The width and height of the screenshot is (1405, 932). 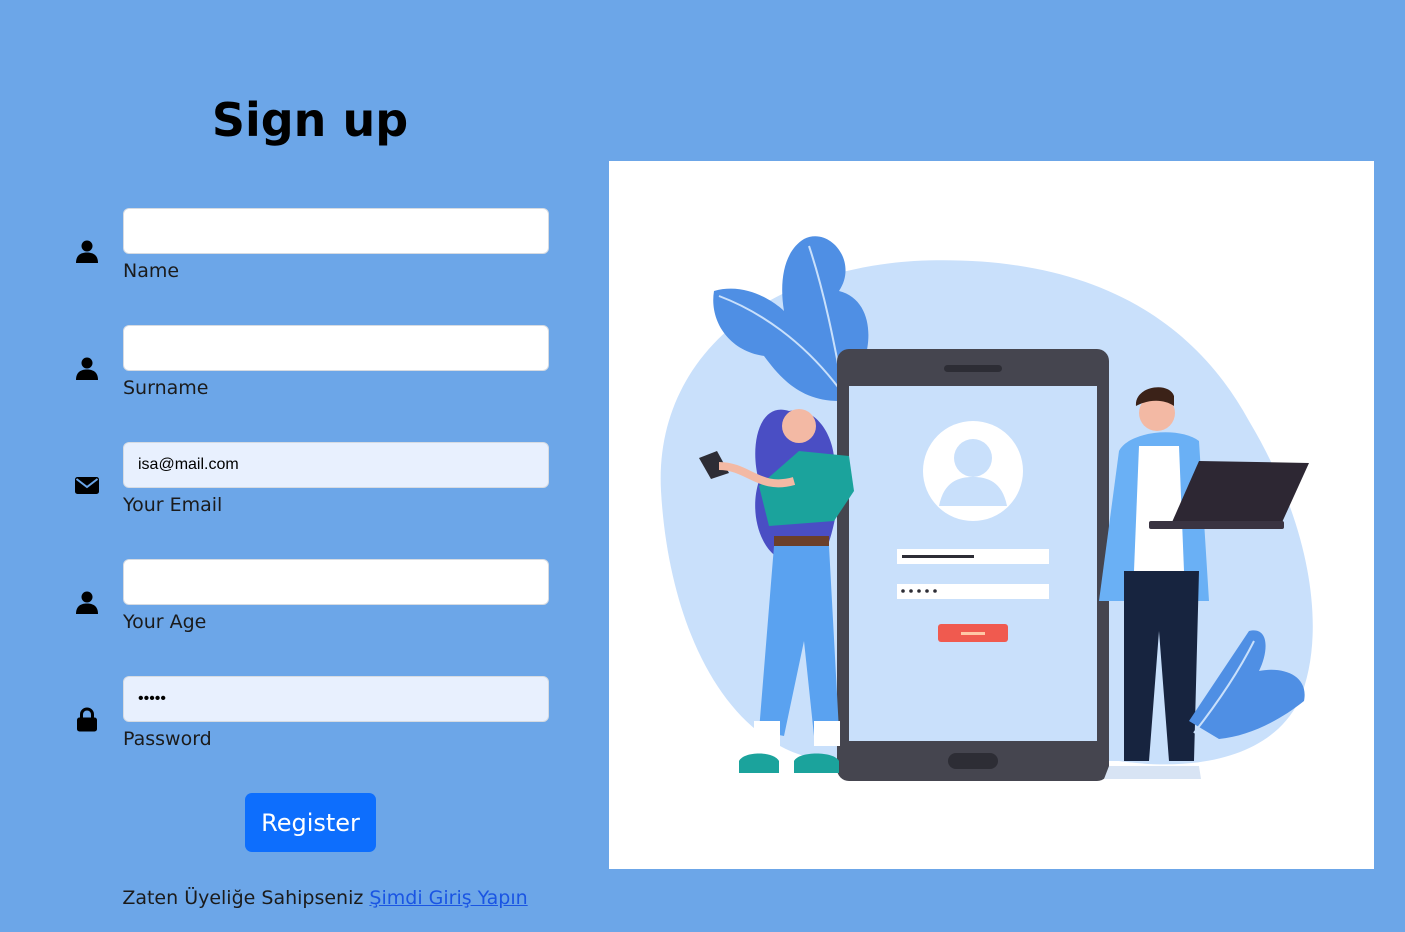 I want to click on password-field-row: Password, so click(x=310, y=721).